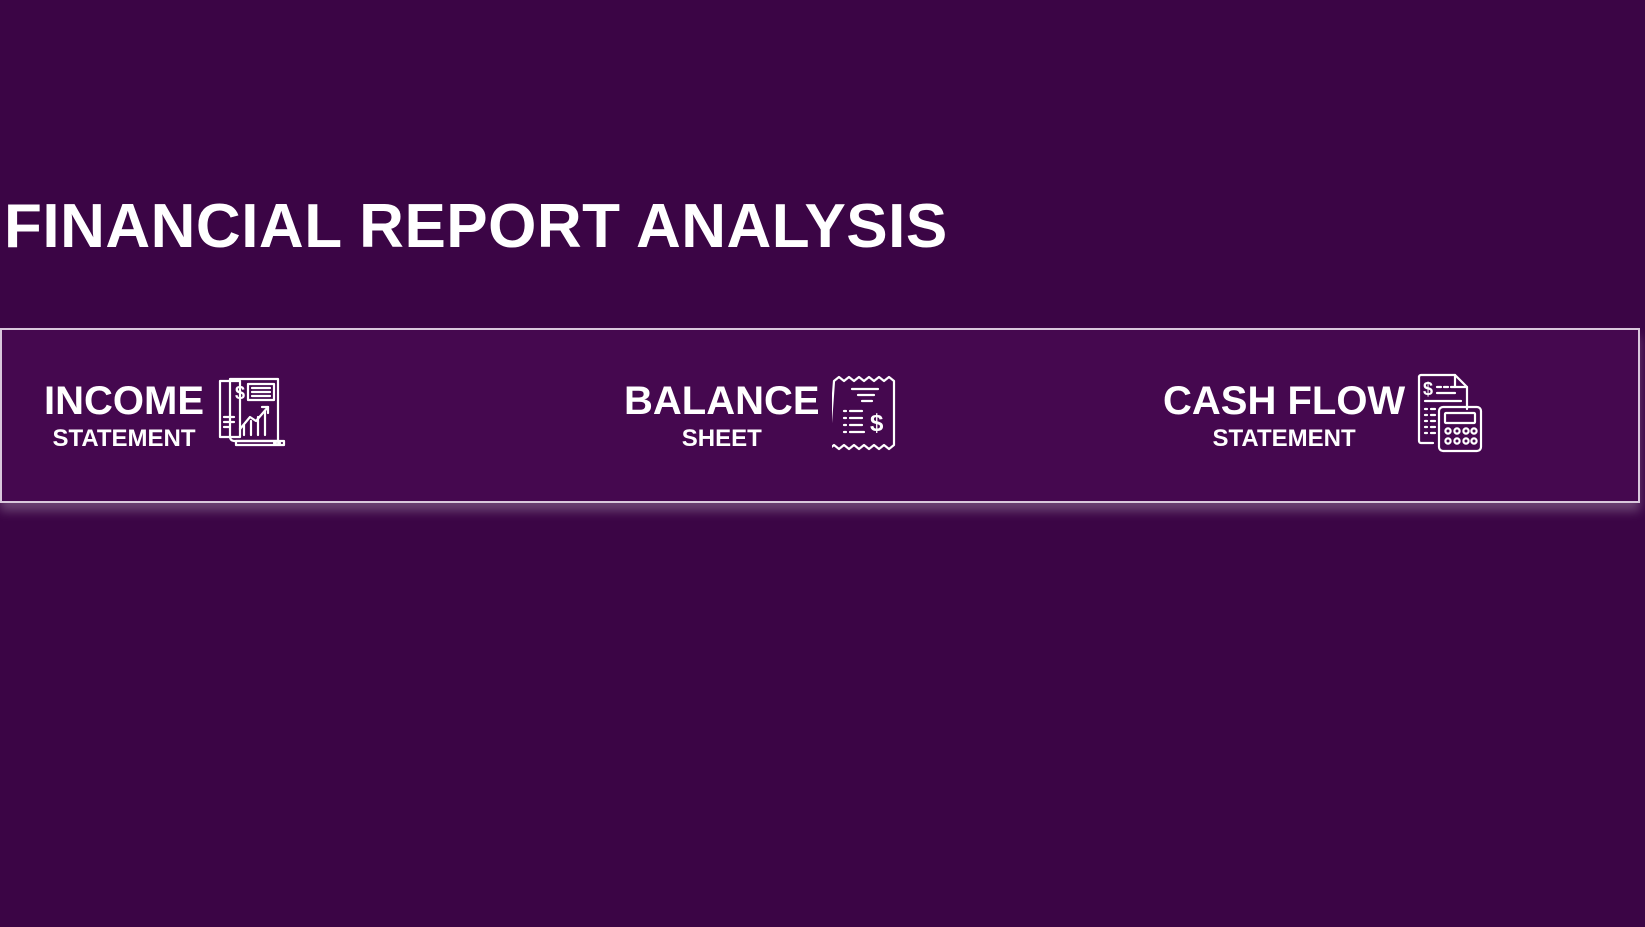 This screenshot has width=1645, height=927. I want to click on nav-balance-labels: BALANCE SHEET, so click(722, 416).